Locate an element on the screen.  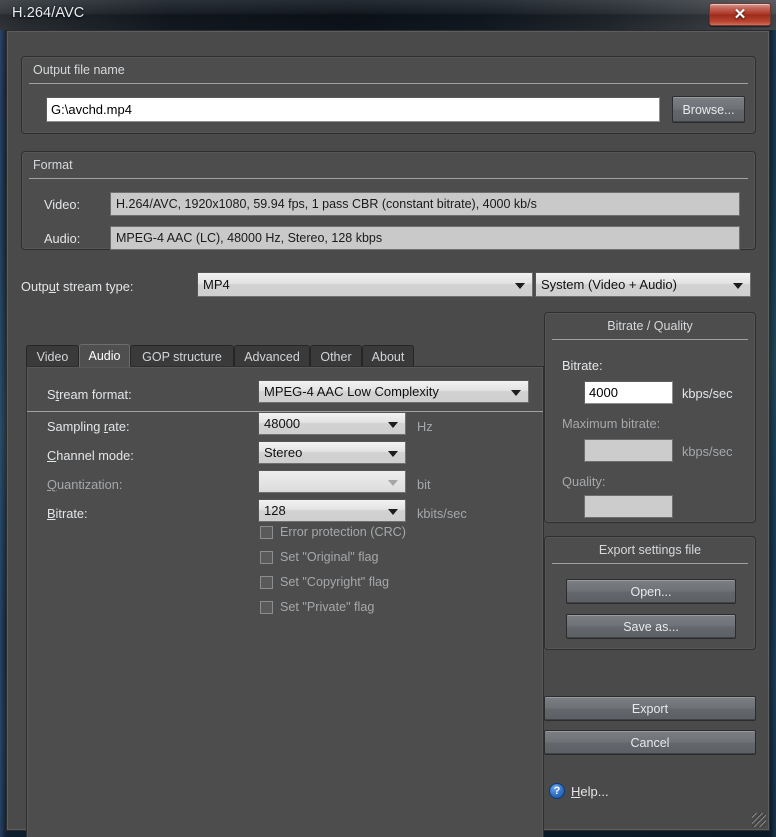
export-settings-group-rule is located at coordinates (650, 563).